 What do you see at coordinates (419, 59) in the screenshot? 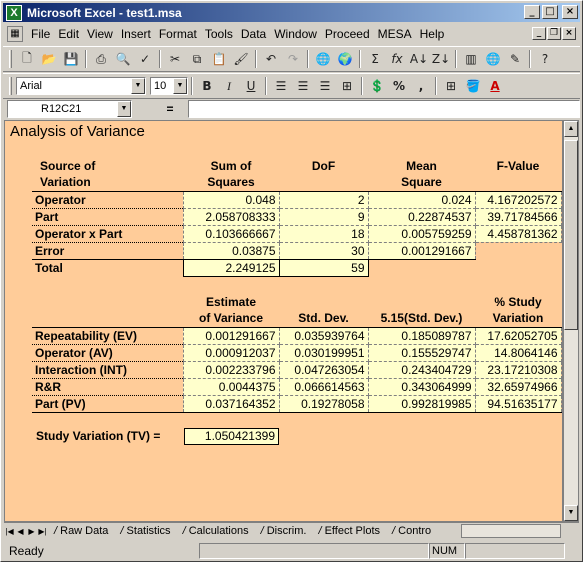
I see `sort-ascending-icon: A↓` at bounding box center [419, 59].